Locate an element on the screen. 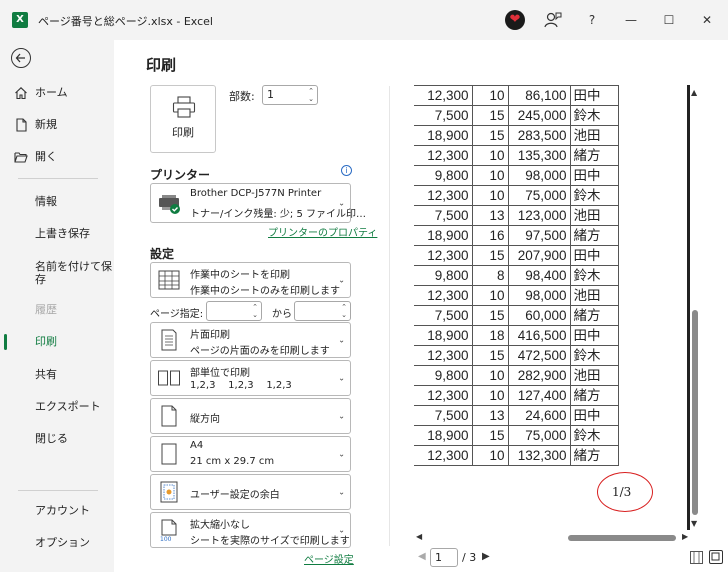 Image resolution: width=728 pixels, height=572 pixels. pages-to-input: ⌃ ⌄ is located at coordinates (322, 311).